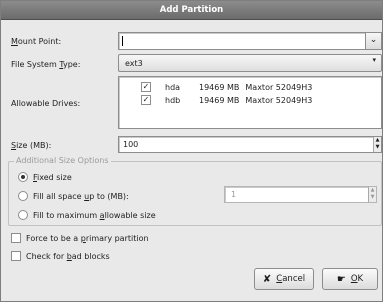 Image resolution: width=383 pixels, height=302 pixels. I want to click on chevron-down-icon: ⌄, so click(373, 40).